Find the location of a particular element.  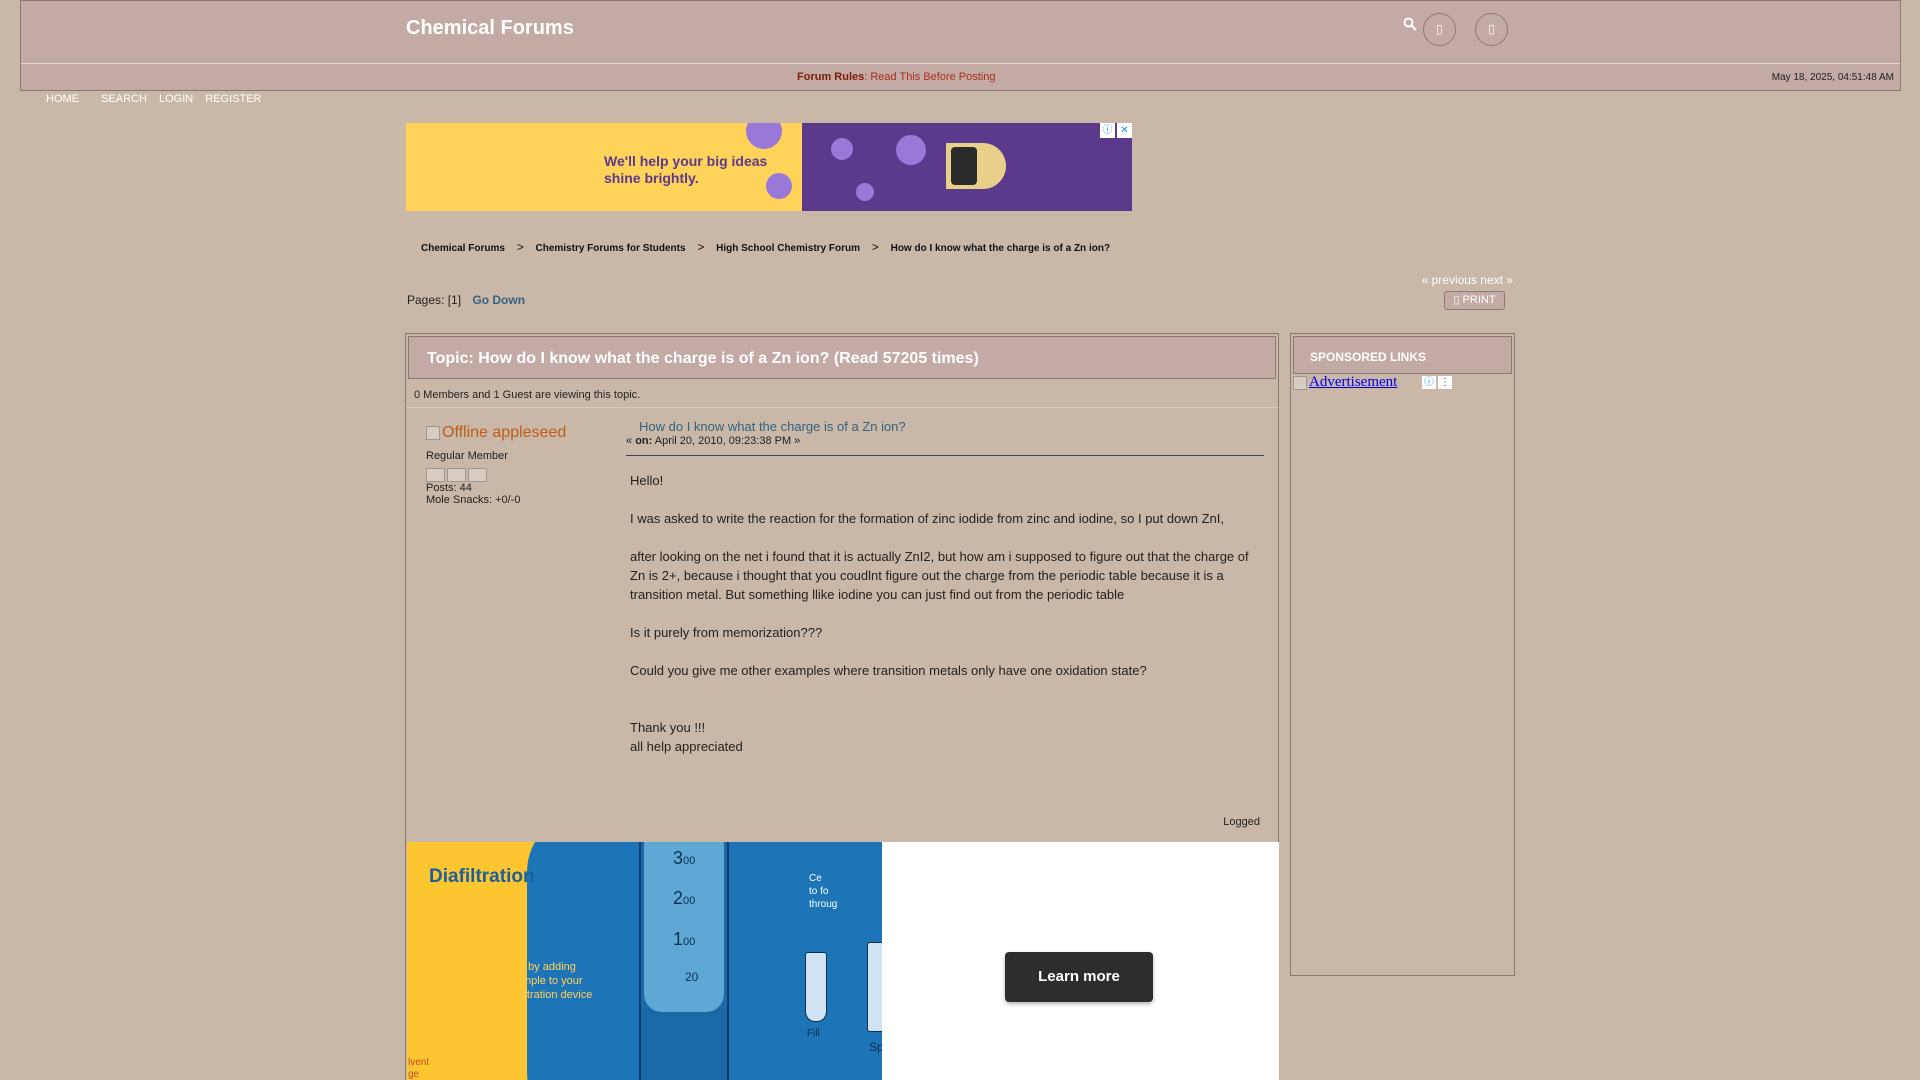

ad-center-text: Ce to fo throug is located at coordinates (823, 891).